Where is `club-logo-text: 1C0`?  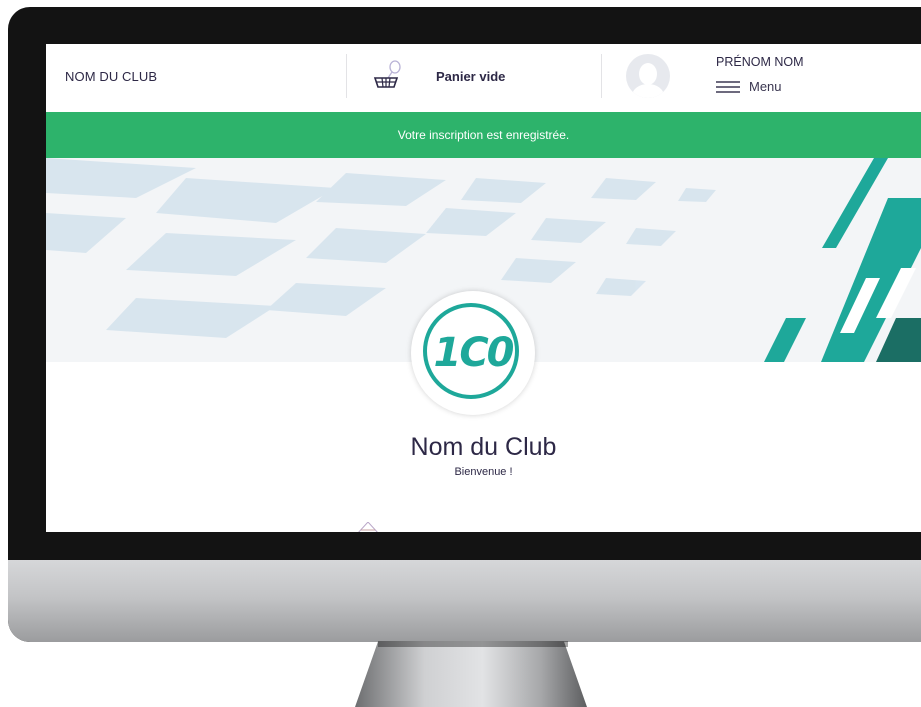 club-logo-text: 1C0 is located at coordinates (473, 353).